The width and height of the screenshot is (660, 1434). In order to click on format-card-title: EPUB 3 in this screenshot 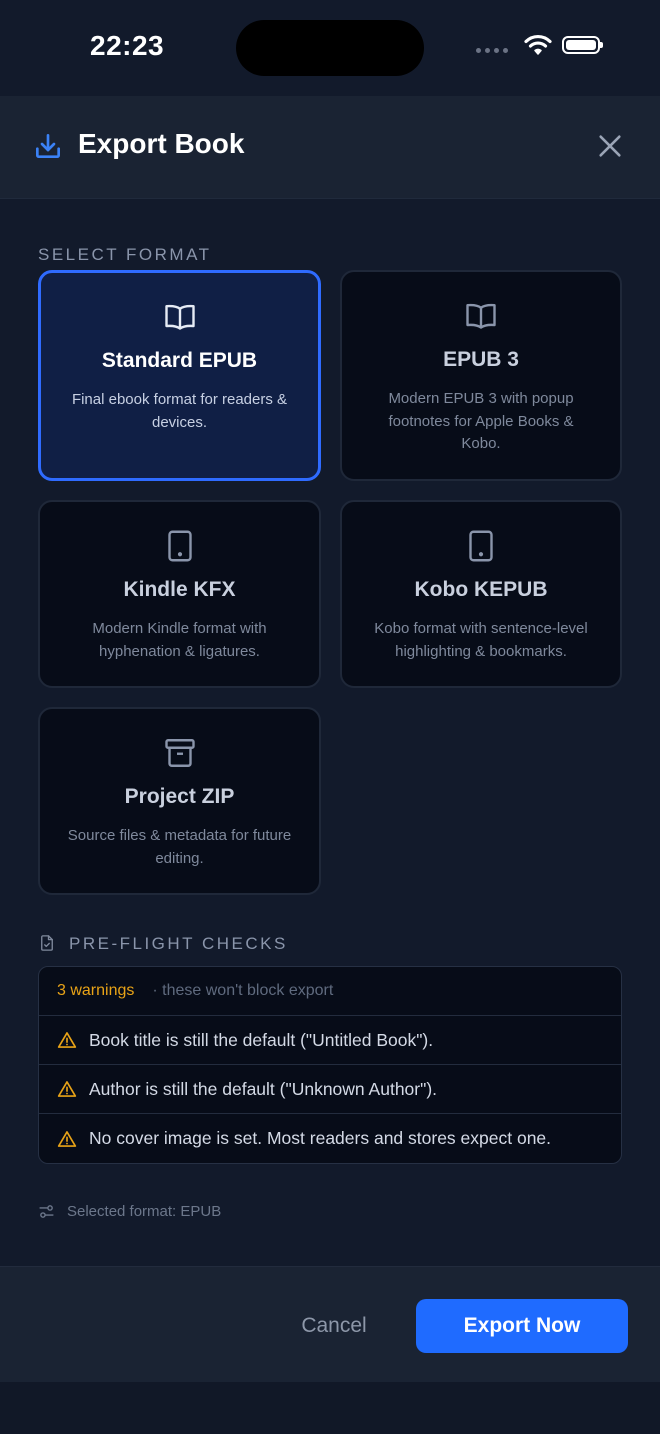, I will do `click(481, 359)`.